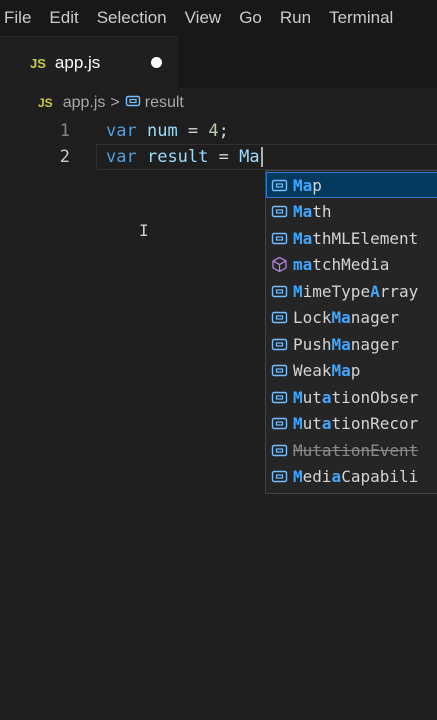 Image resolution: width=437 pixels, height=720 pixels. What do you see at coordinates (322, 211) in the screenshot?
I see `label-text: th` at bounding box center [322, 211].